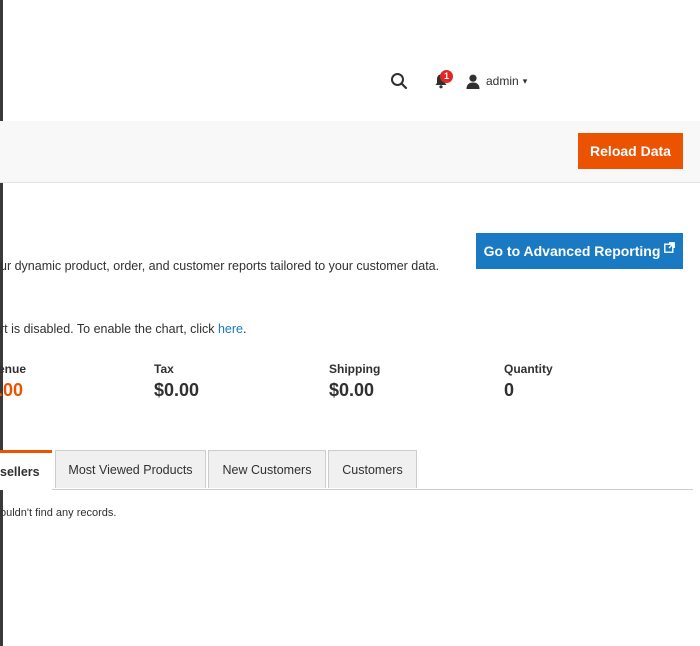  I want to click on external-link-icon, so click(670, 247).